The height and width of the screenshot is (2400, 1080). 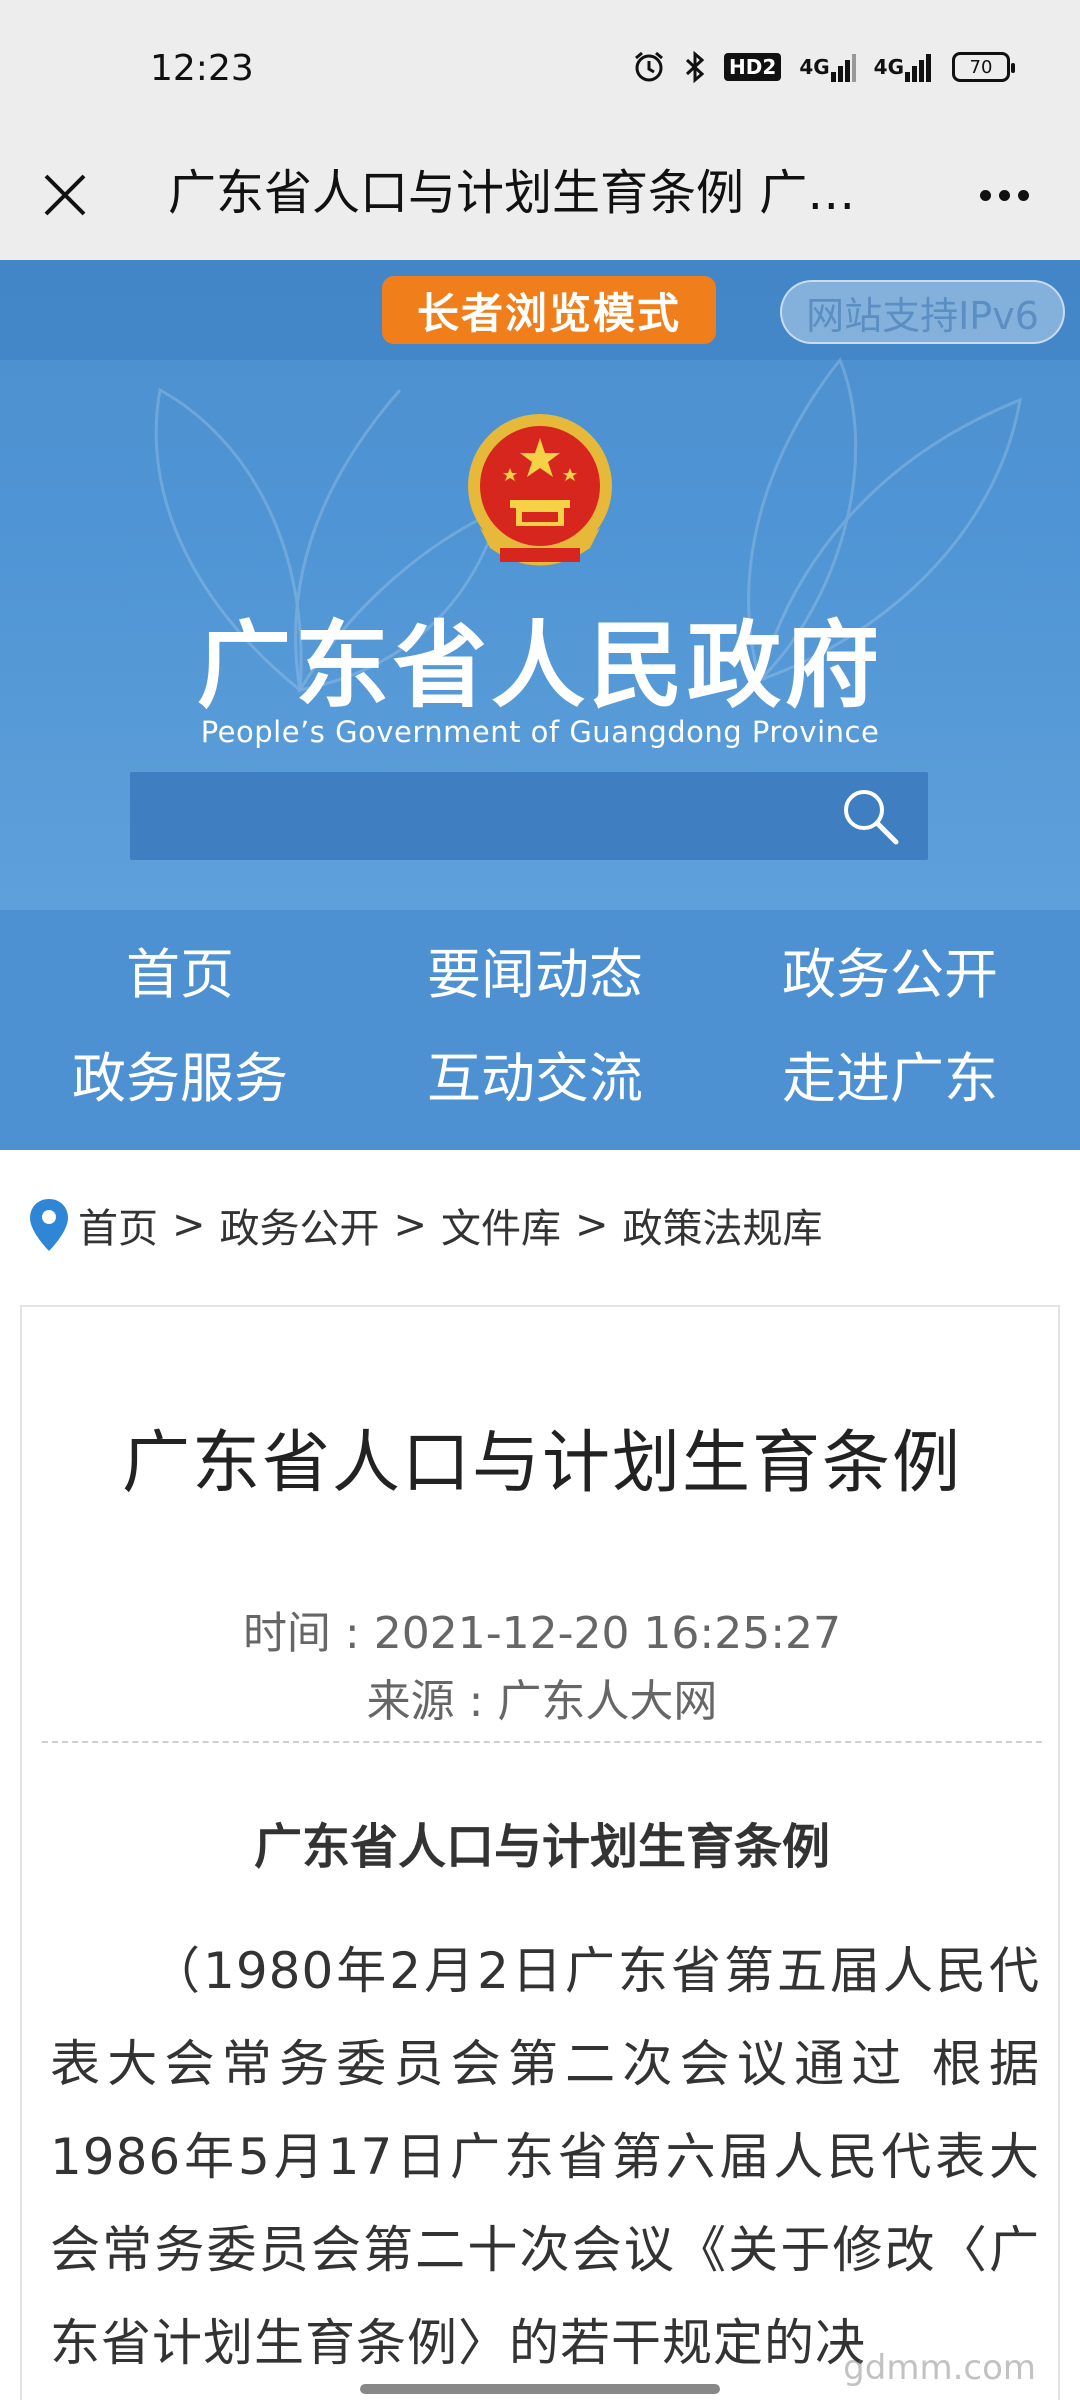 I want to click on battery-icon: 70, so click(x=983, y=67).